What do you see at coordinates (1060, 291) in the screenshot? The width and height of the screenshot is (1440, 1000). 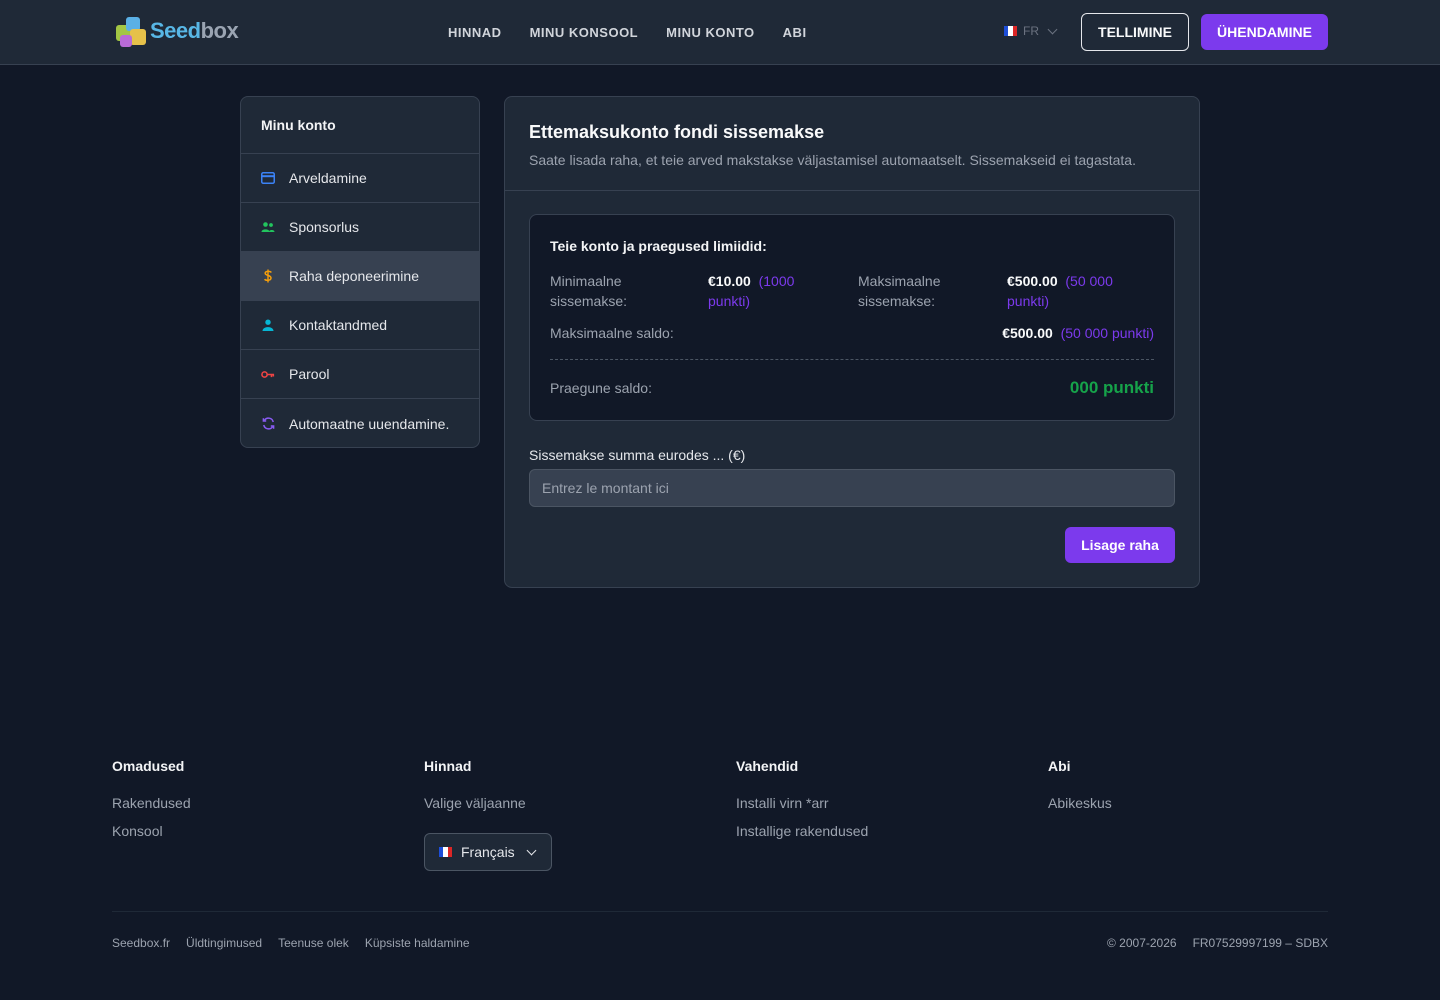 I see `max-deposit-value: €500.00 (50 000 punkti)` at bounding box center [1060, 291].